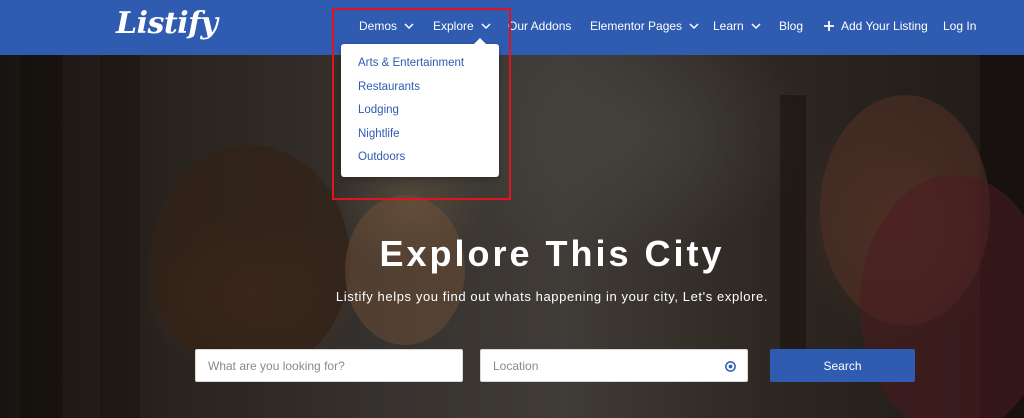 The image size is (1024, 418). I want to click on nav-log-in: Log In, so click(959, 26).